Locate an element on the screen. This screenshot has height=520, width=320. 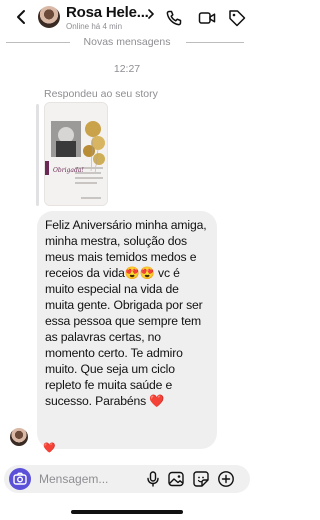
story-thumbnail: Obrigada! is located at coordinates (76, 154).